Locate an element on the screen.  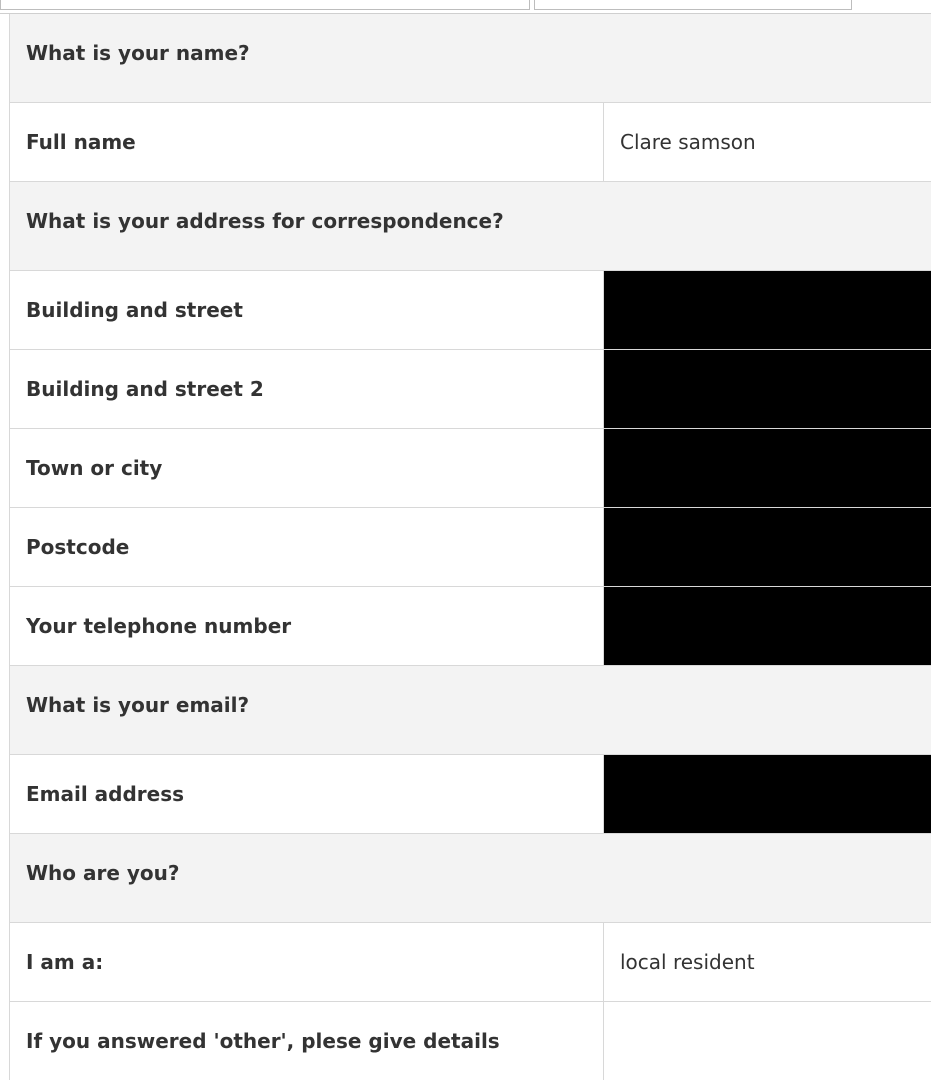
telephone-label: Your telephone number is located at coordinates (307, 626).